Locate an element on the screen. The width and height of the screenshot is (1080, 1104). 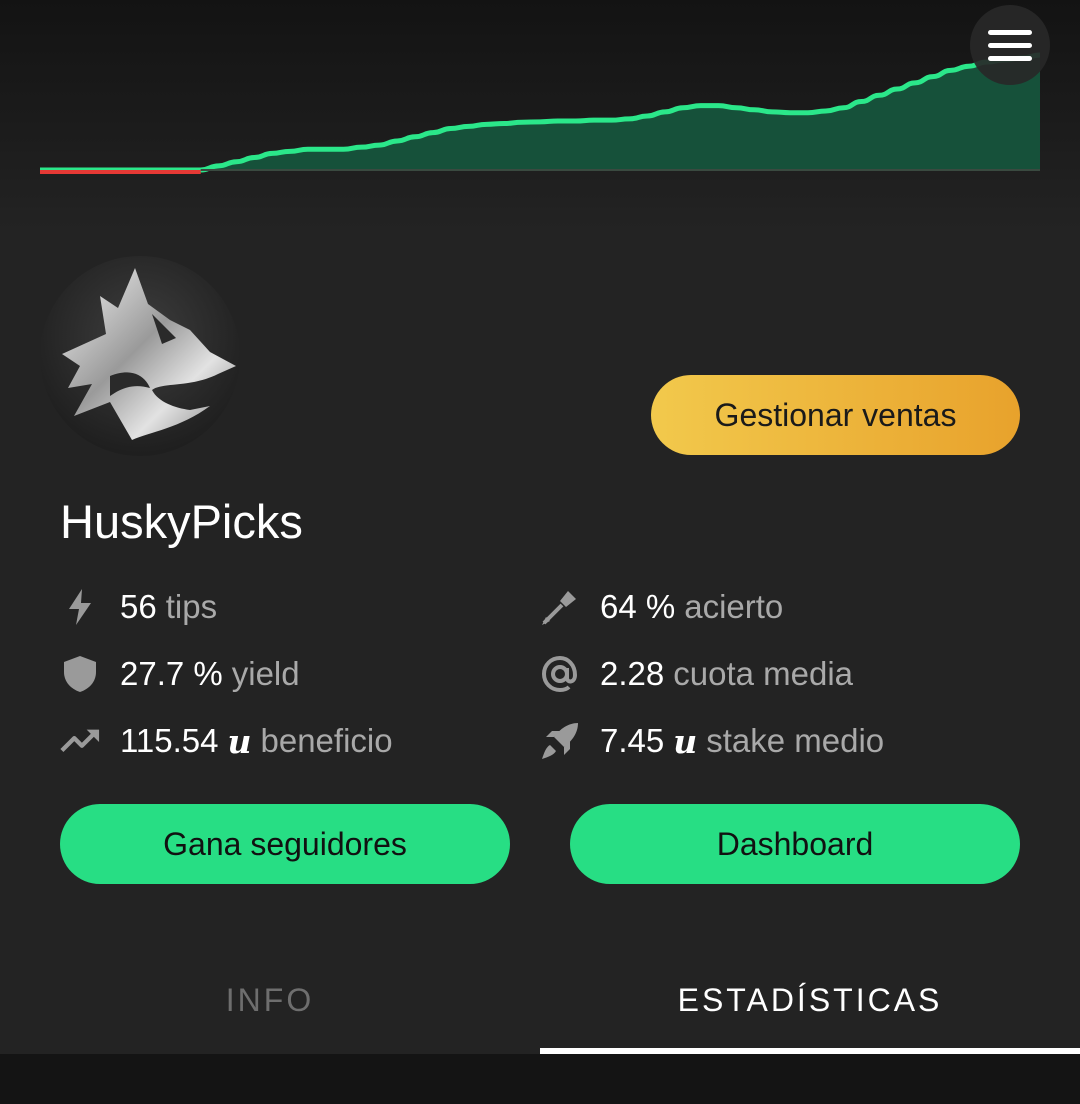
tab-statistics: ESTADÍSTICAS is located at coordinates (810, 1000).